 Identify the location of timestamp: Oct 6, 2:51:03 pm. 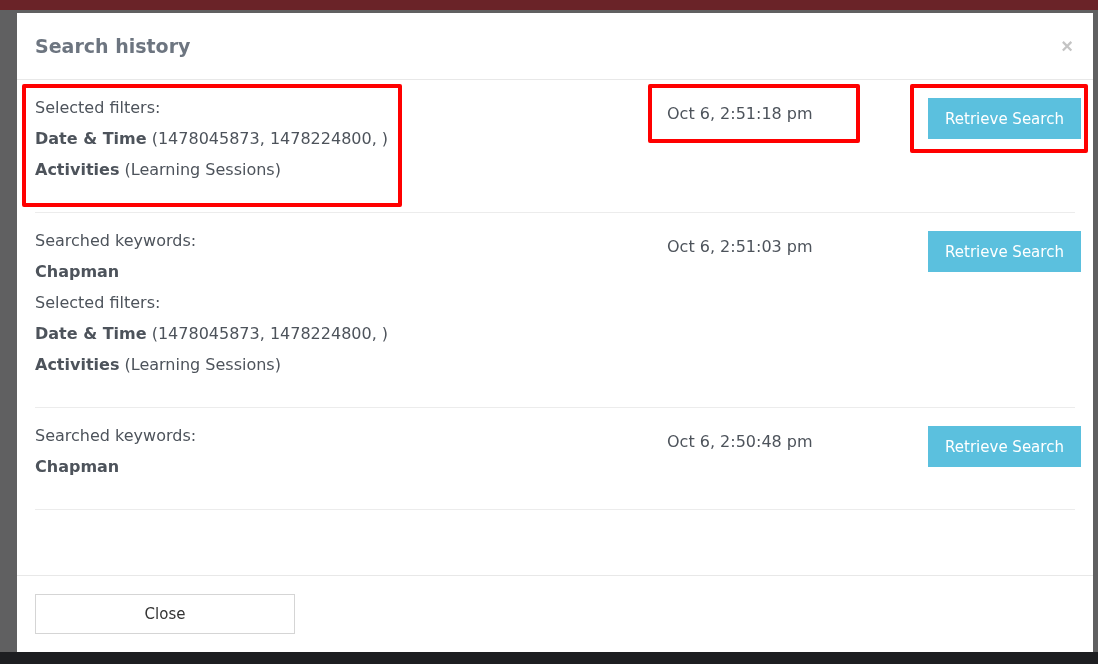
(740, 247).